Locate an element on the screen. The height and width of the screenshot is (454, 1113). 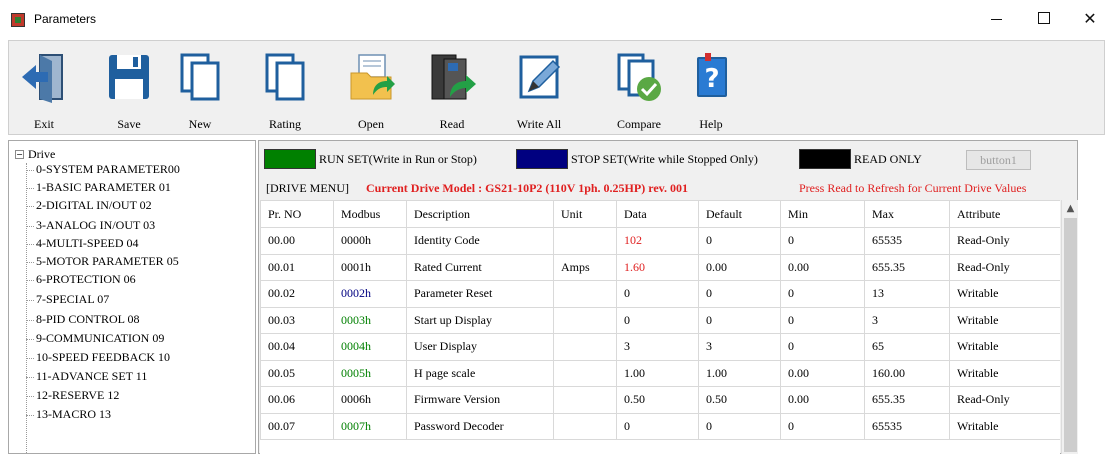
rating-label: Rating is located at coordinates (285, 124).